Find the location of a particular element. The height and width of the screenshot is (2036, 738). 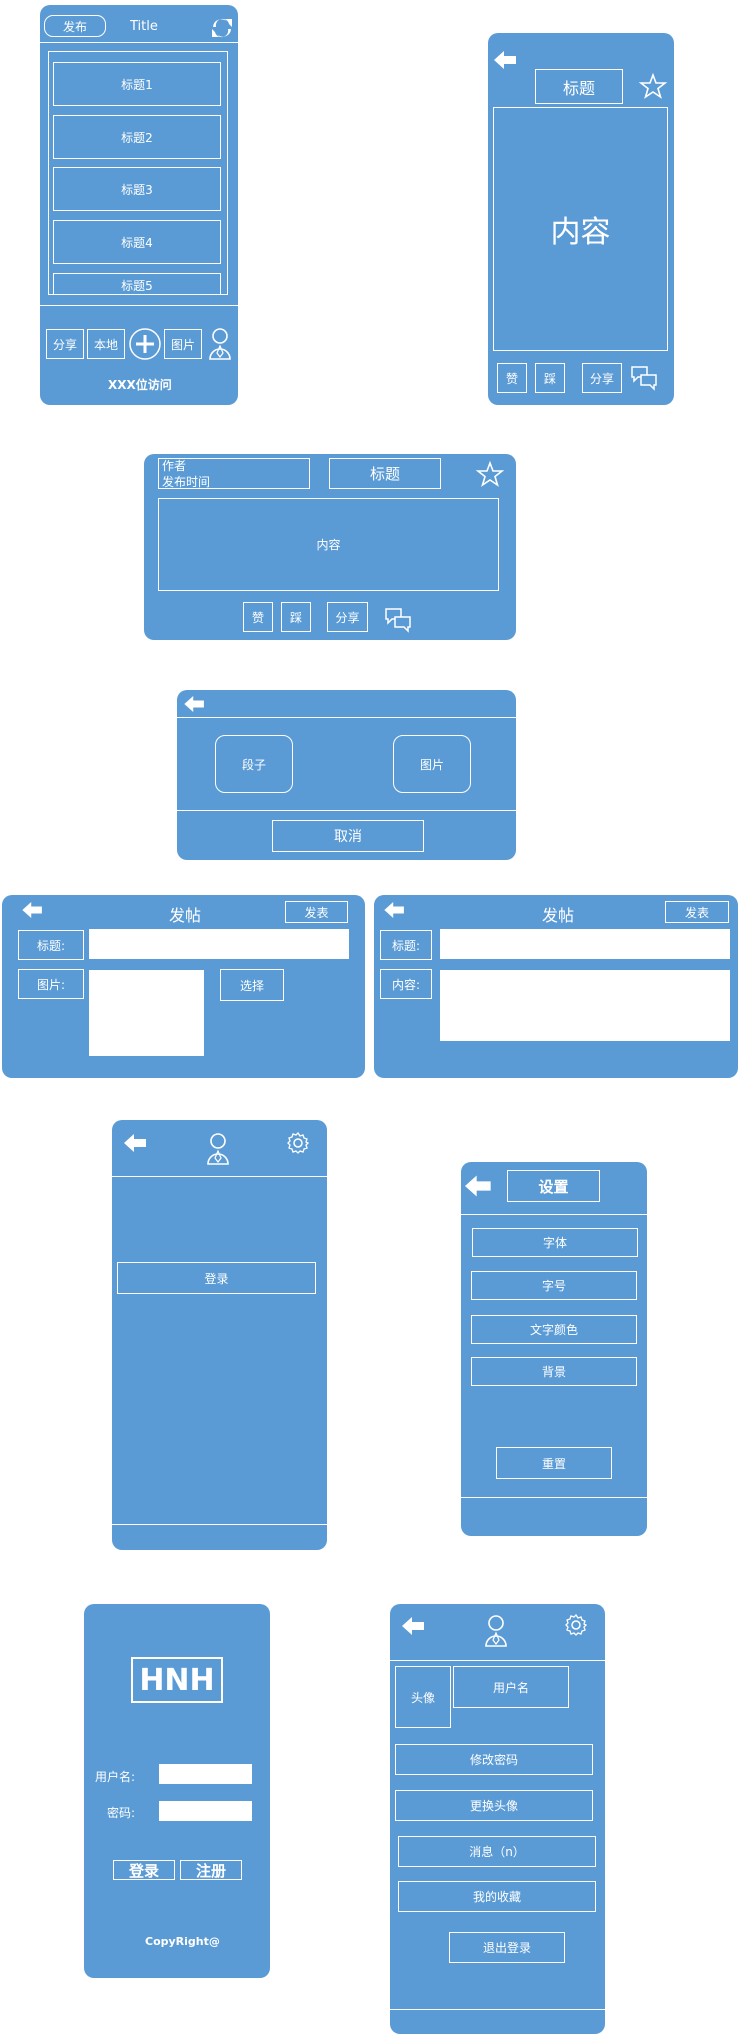

username-label: 用户名: is located at coordinates (115, 1777).